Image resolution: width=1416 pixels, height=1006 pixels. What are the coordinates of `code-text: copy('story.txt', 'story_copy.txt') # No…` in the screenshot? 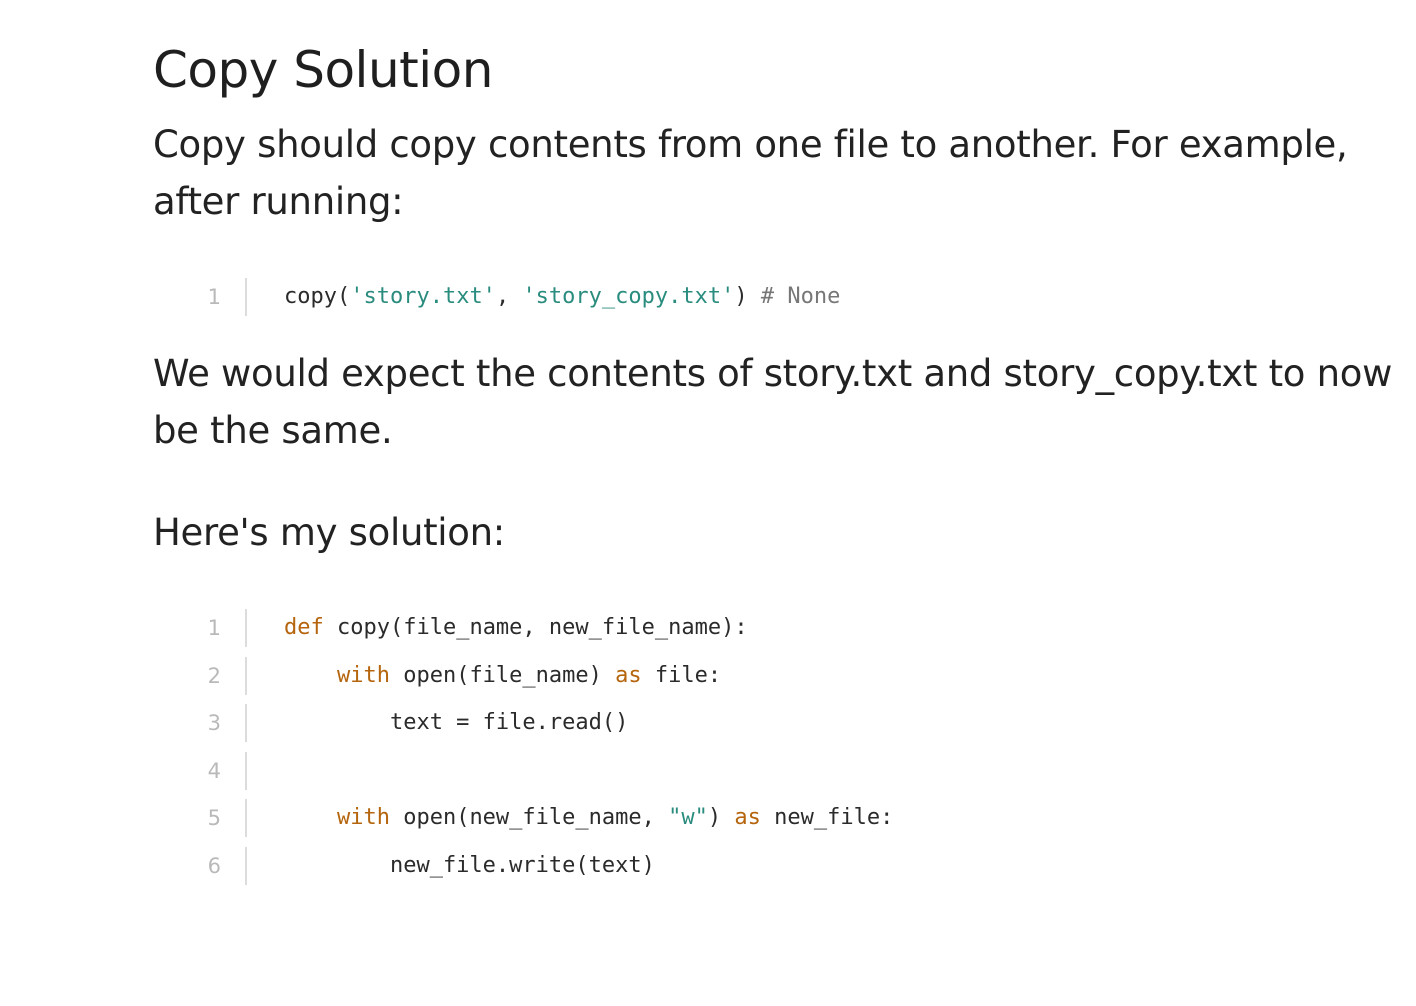 It's located at (562, 297).